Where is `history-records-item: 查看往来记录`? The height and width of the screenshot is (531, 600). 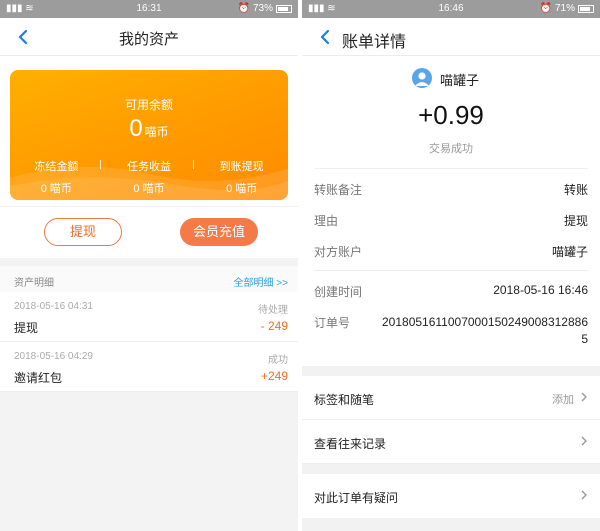
history-records-item: 查看往来记录 is located at coordinates (451, 442).